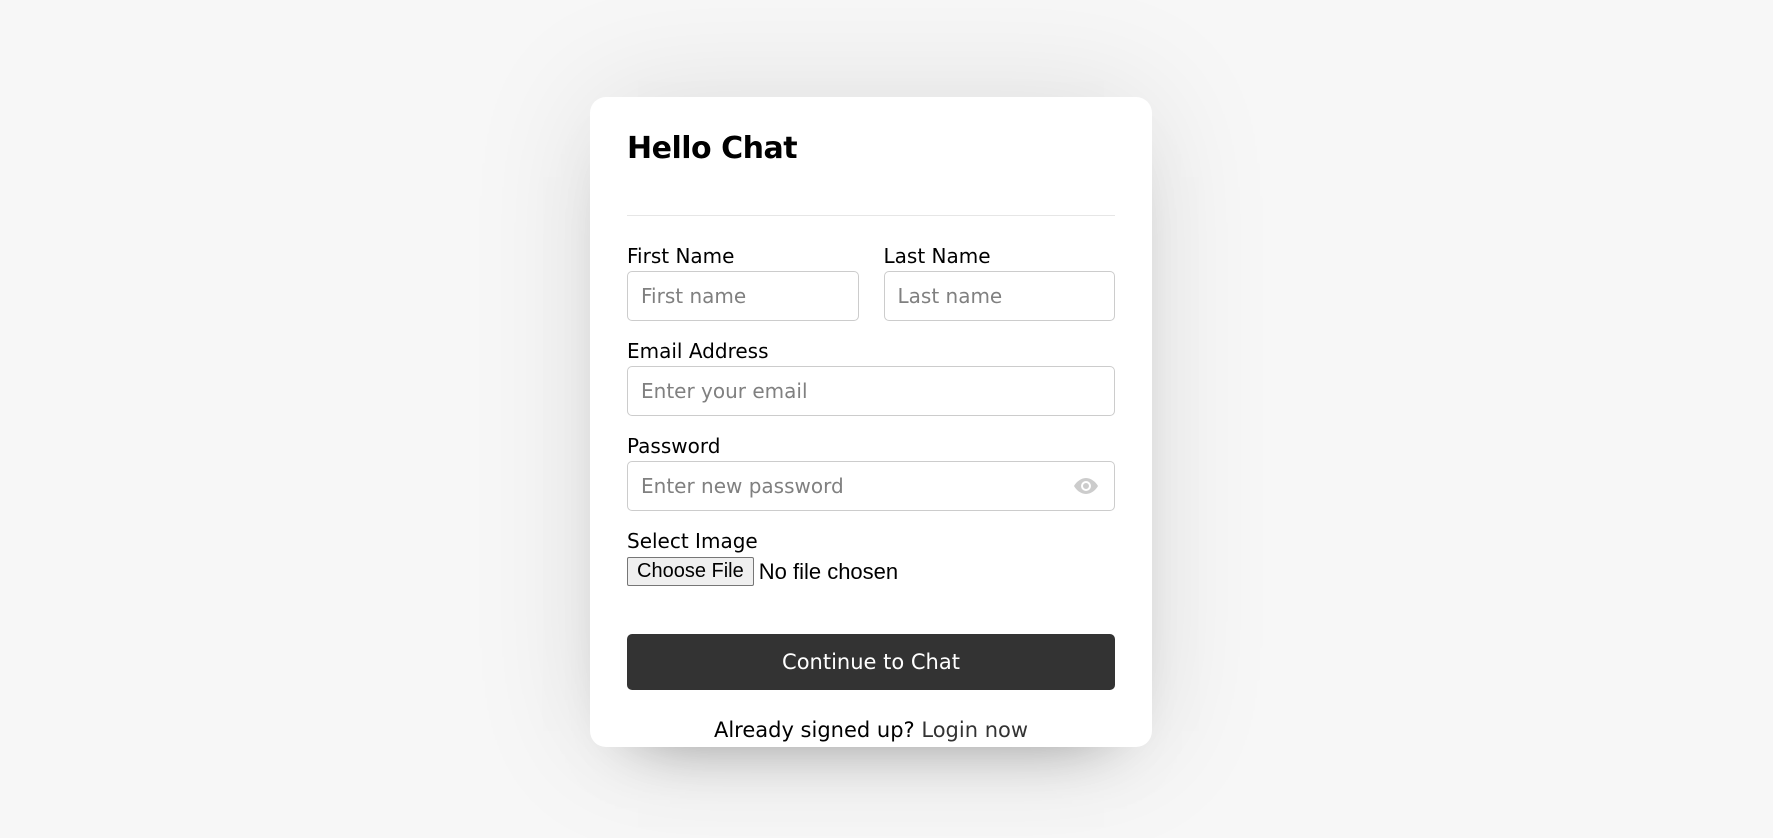  I want to click on last-name-label: Last Name, so click(937, 256).